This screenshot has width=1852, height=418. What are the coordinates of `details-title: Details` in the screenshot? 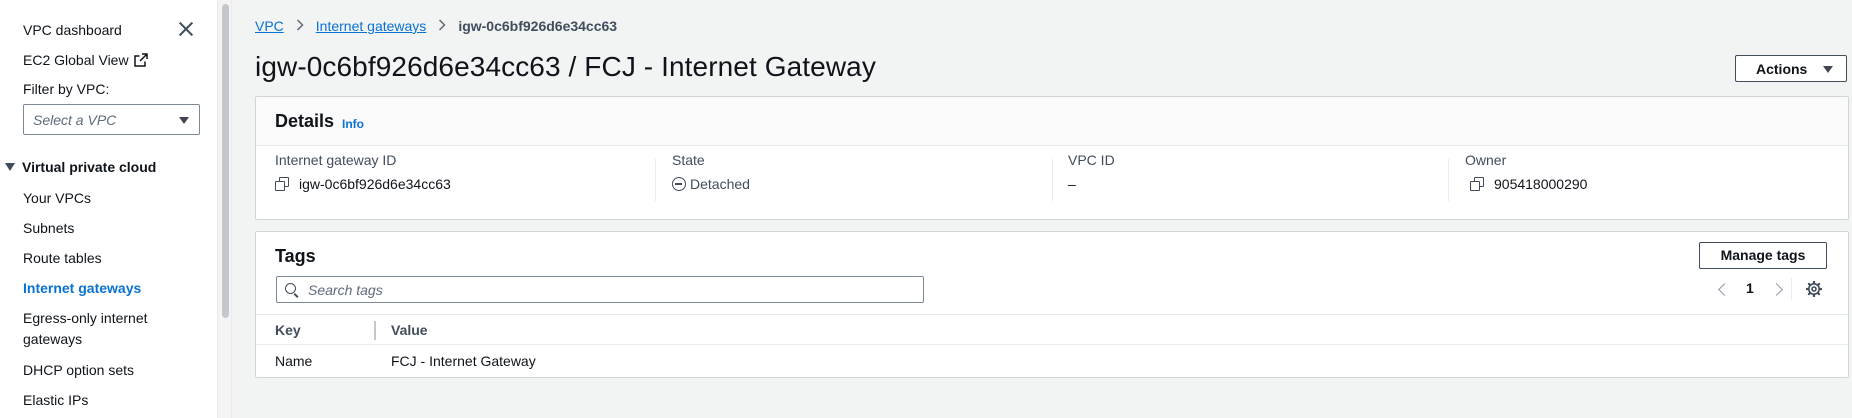 It's located at (305, 121).